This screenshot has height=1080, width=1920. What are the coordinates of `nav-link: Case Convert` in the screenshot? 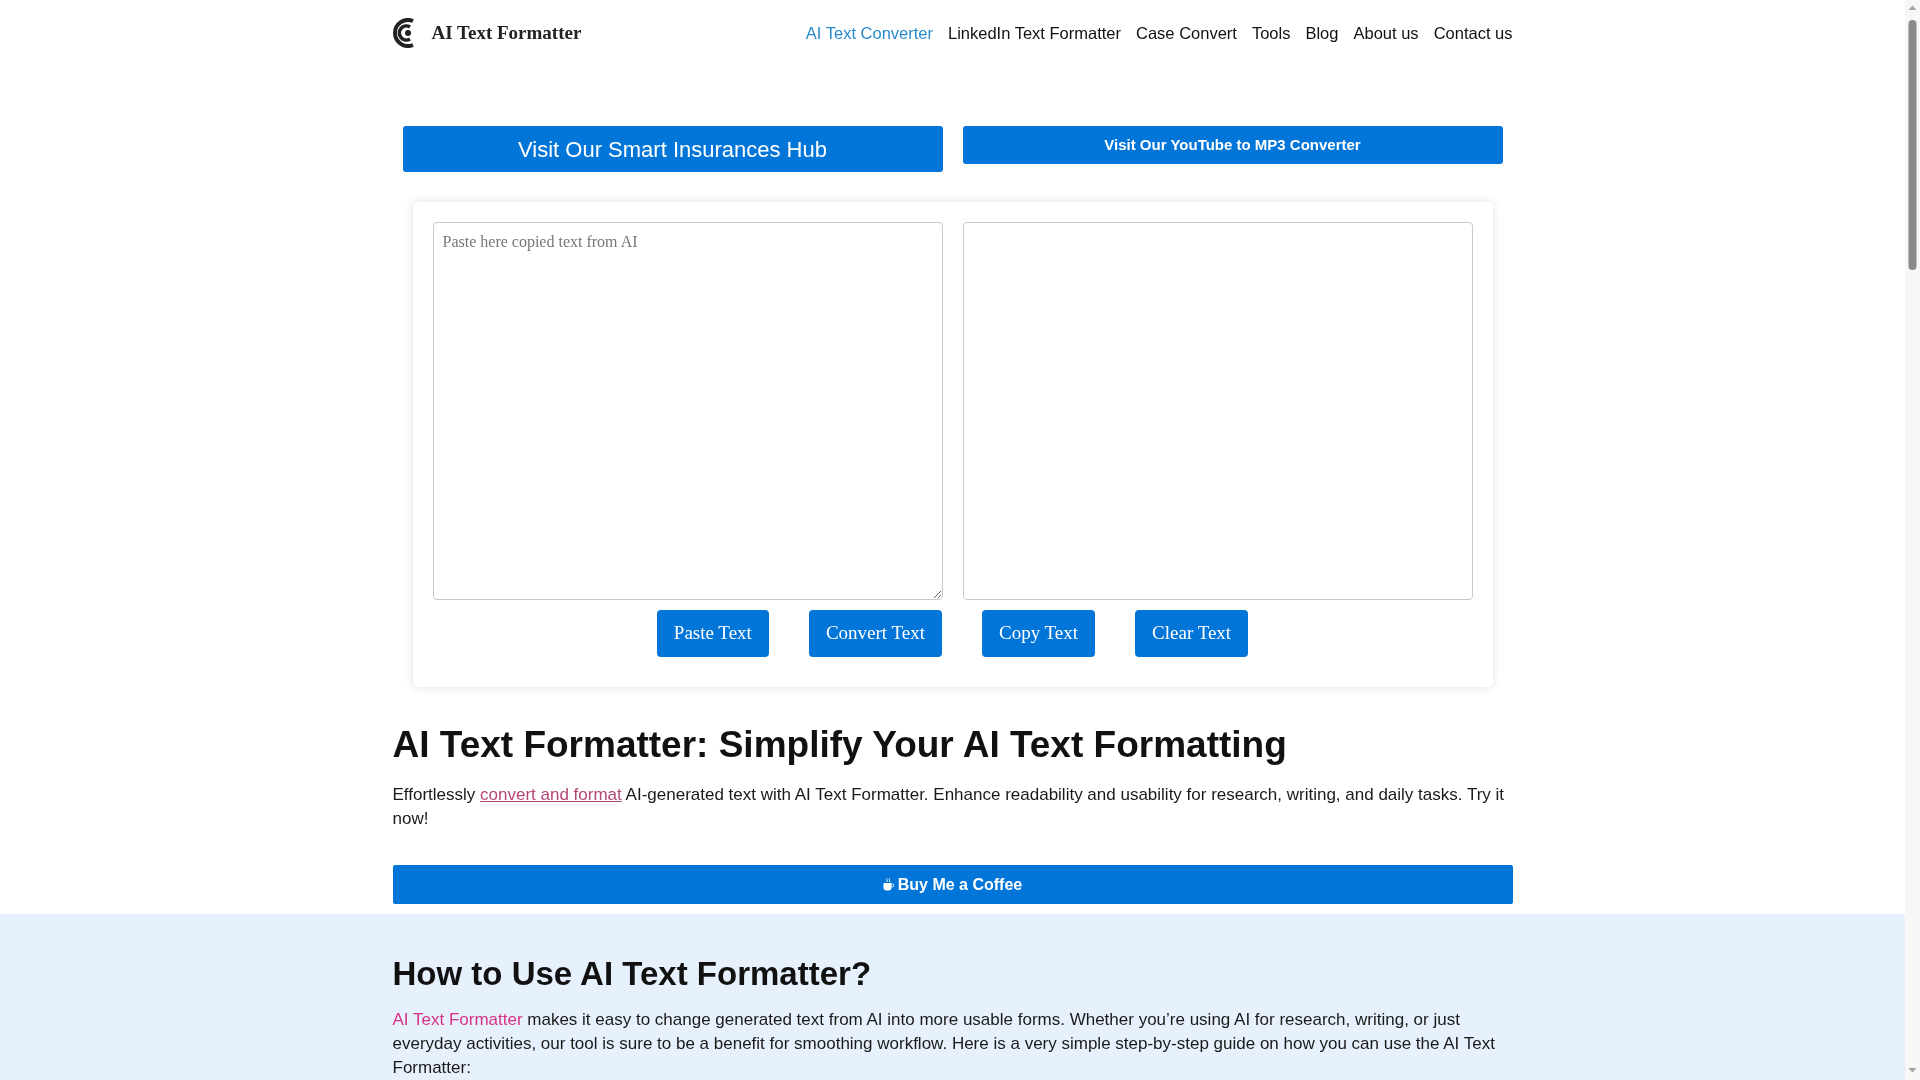 It's located at (1186, 33).